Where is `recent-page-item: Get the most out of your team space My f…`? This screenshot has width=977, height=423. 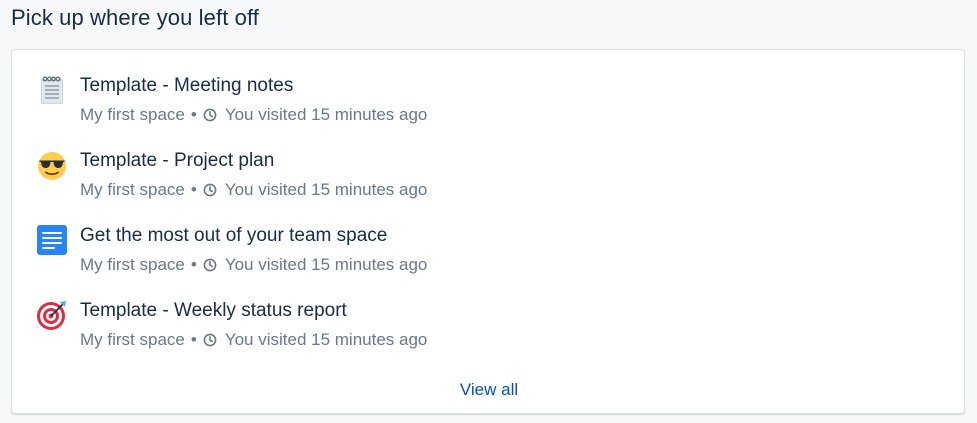 recent-page-item: Get the most out of your team space My f… is located at coordinates (485, 254).